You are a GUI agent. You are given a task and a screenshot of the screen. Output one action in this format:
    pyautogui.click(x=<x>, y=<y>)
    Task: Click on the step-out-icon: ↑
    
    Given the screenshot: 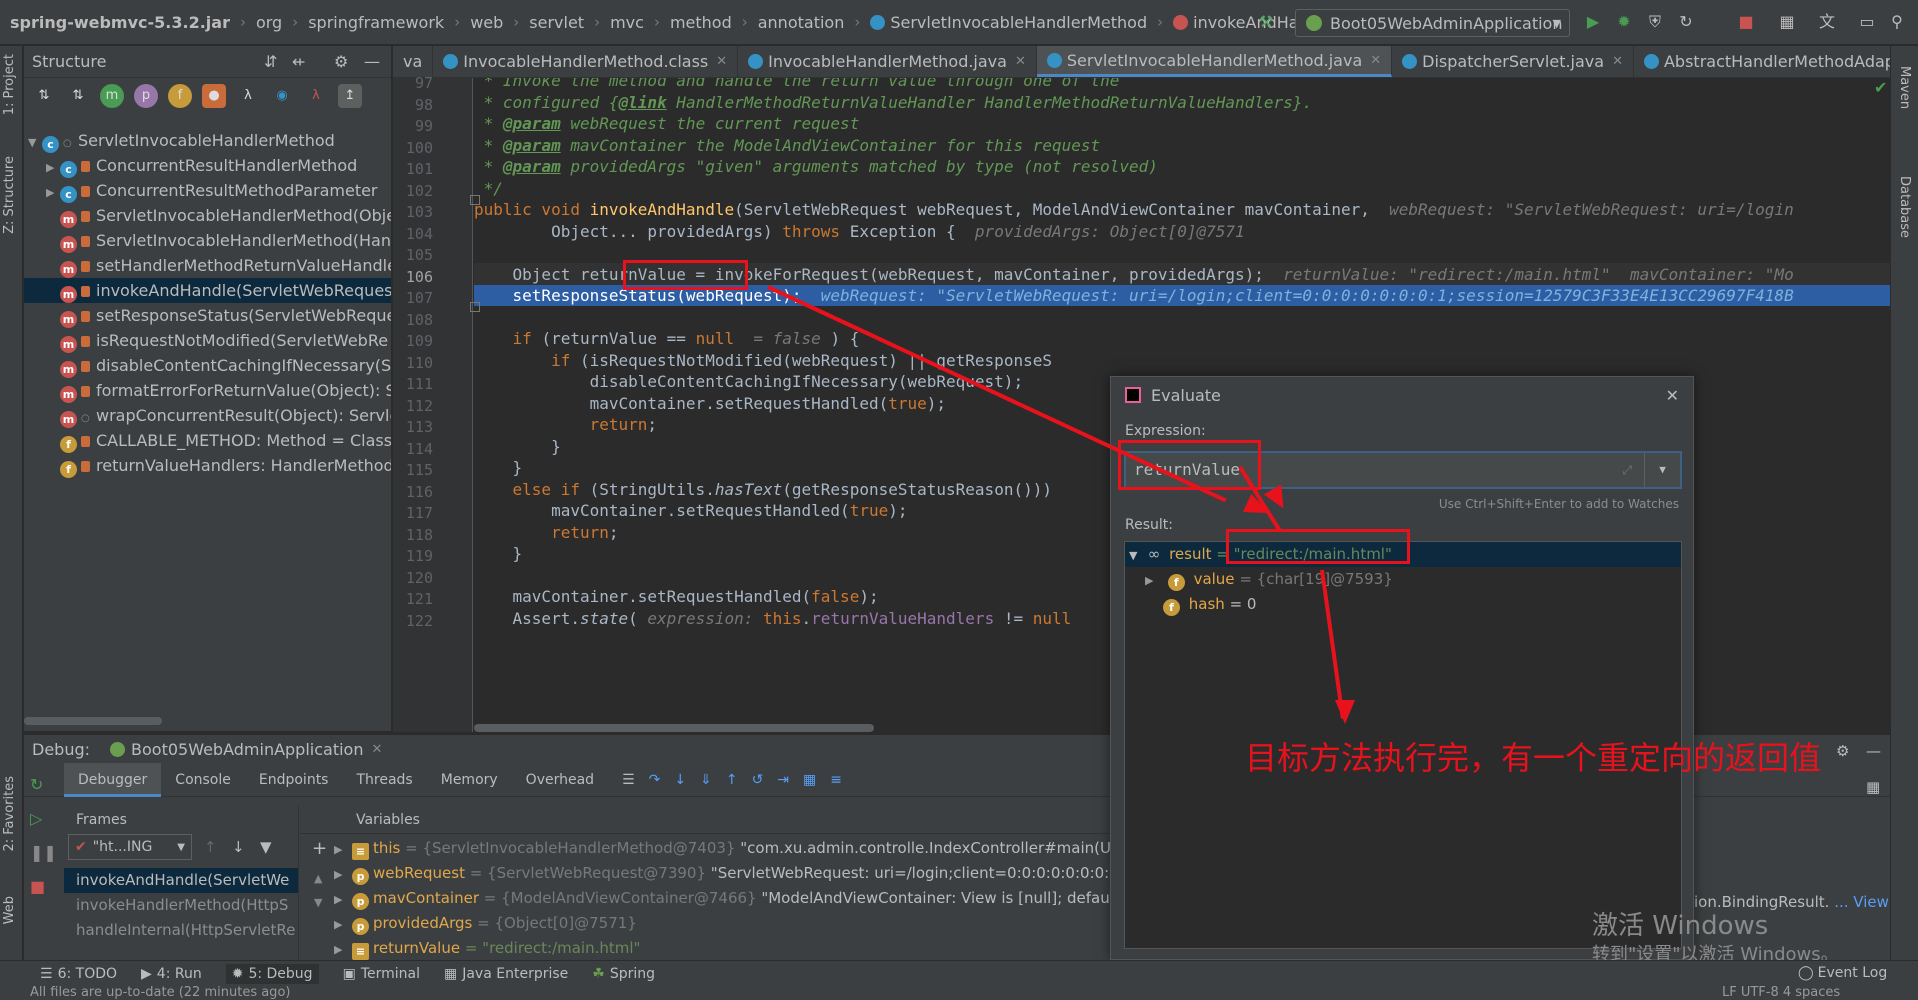 What is the action you would take?
    pyautogui.click(x=732, y=780)
    